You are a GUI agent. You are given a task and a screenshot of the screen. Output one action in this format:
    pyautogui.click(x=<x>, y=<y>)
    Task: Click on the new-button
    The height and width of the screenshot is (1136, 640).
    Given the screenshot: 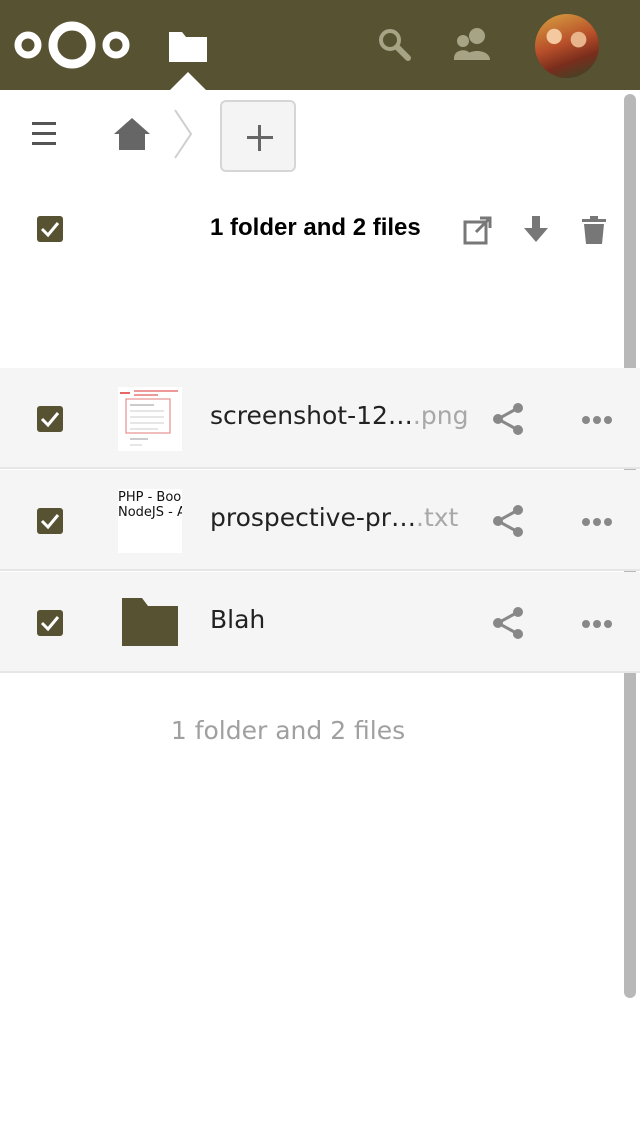 What is the action you would take?
    pyautogui.click(x=258, y=136)
    